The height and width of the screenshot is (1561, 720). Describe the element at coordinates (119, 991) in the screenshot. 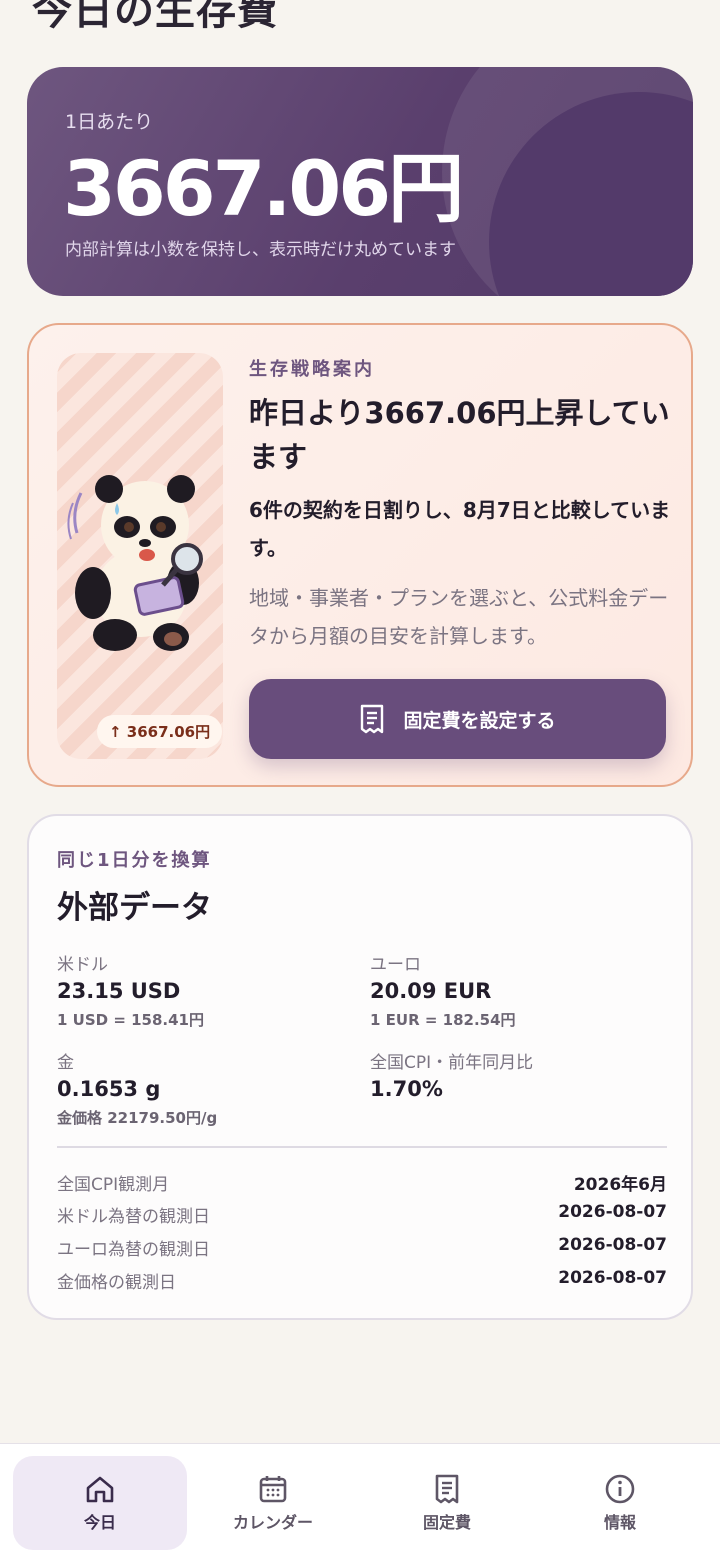

I see `metric-value: 23.15 USD` at that location.